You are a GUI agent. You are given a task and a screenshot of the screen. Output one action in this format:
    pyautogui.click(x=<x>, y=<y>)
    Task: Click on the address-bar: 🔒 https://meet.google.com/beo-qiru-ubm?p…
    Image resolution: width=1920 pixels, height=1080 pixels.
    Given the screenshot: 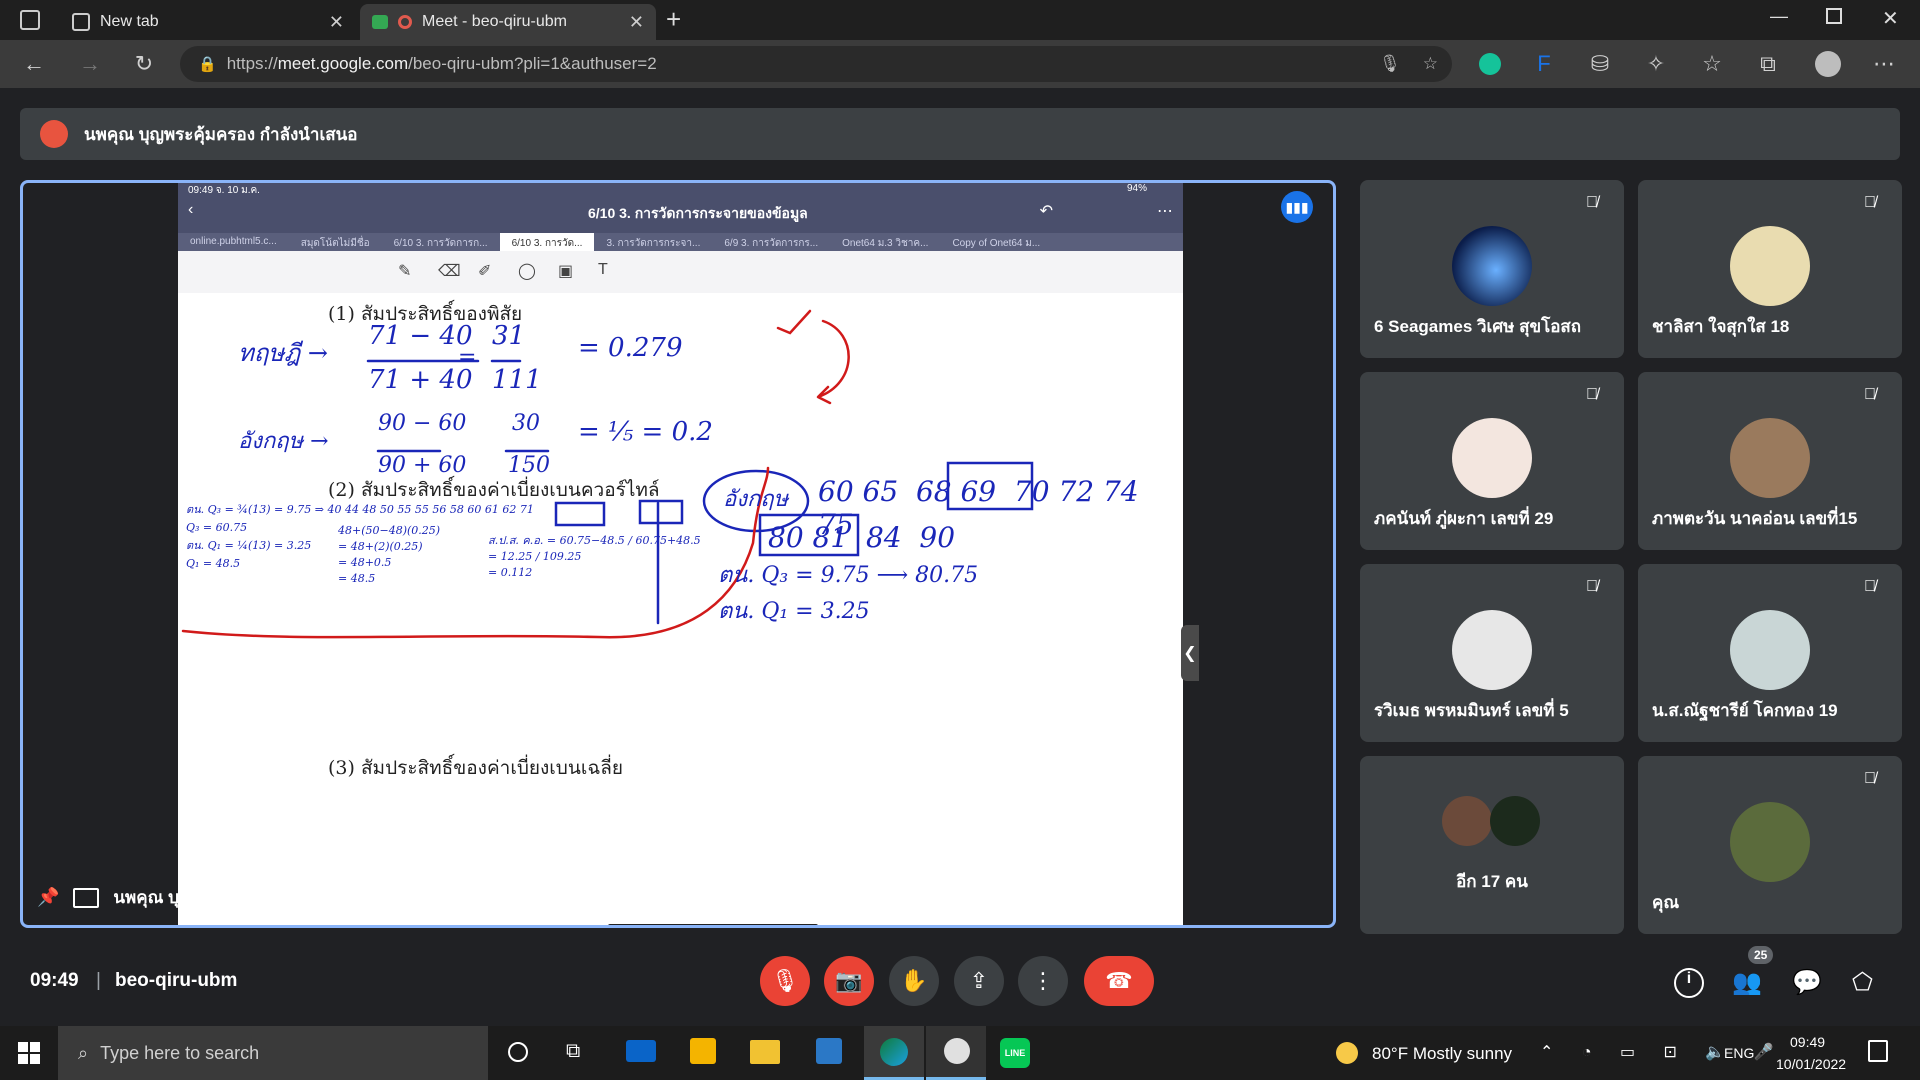 What is the action you would take?
    pyautogui.click(x=816, y=64)
    